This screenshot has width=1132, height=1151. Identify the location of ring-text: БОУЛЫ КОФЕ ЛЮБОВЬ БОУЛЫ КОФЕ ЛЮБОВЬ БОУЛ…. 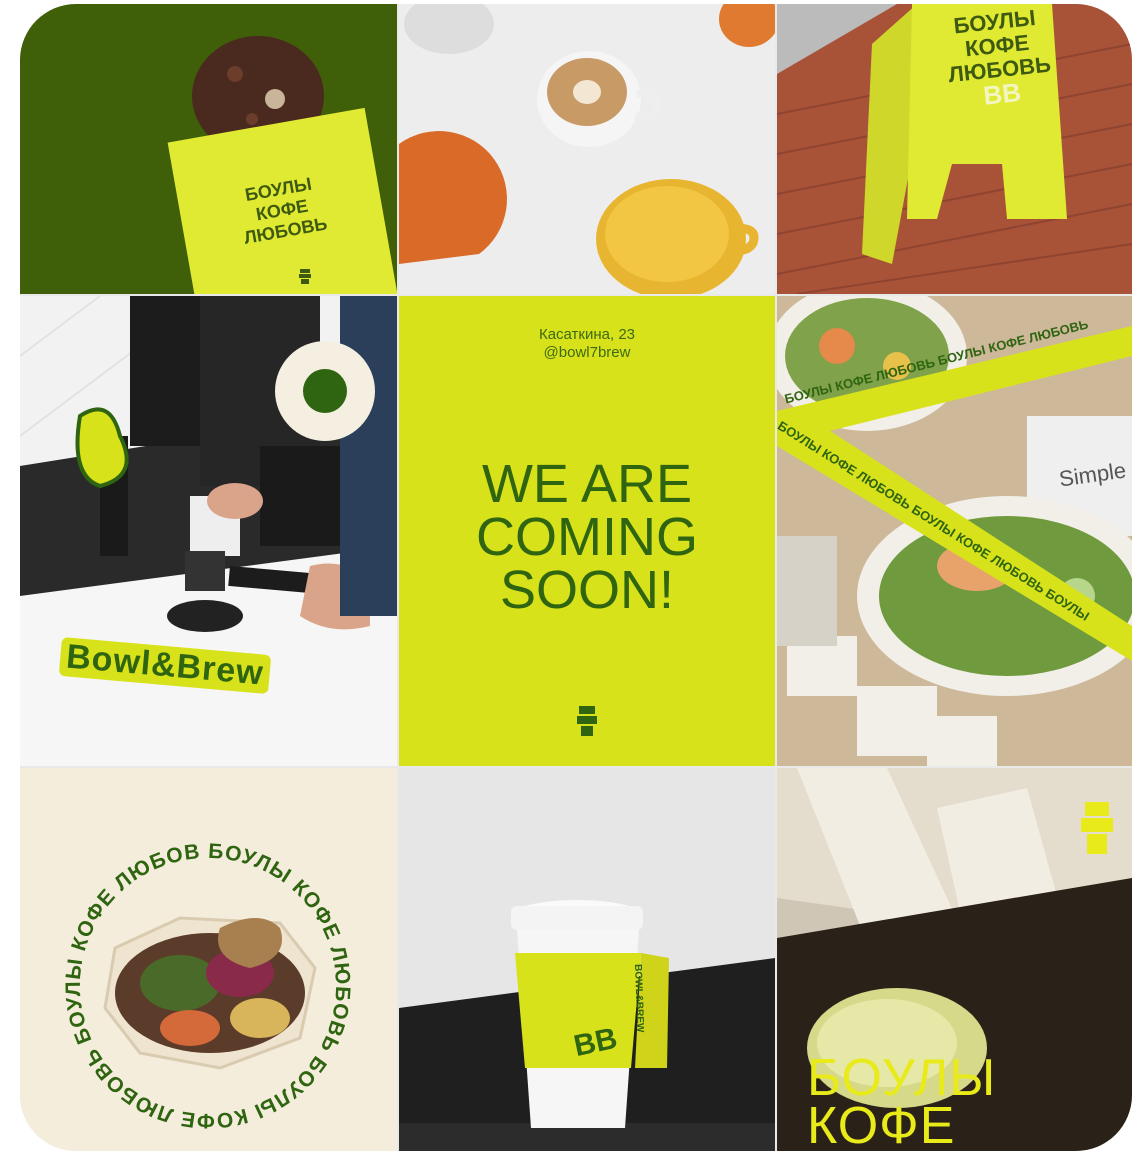
(187, 950).